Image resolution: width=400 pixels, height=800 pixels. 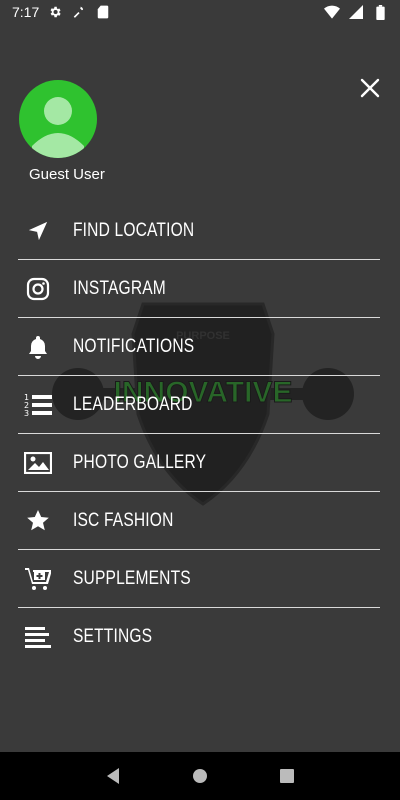 I want to click on menu-item-supplements: SUPPLEMENTS, so click(x=199, y=579).